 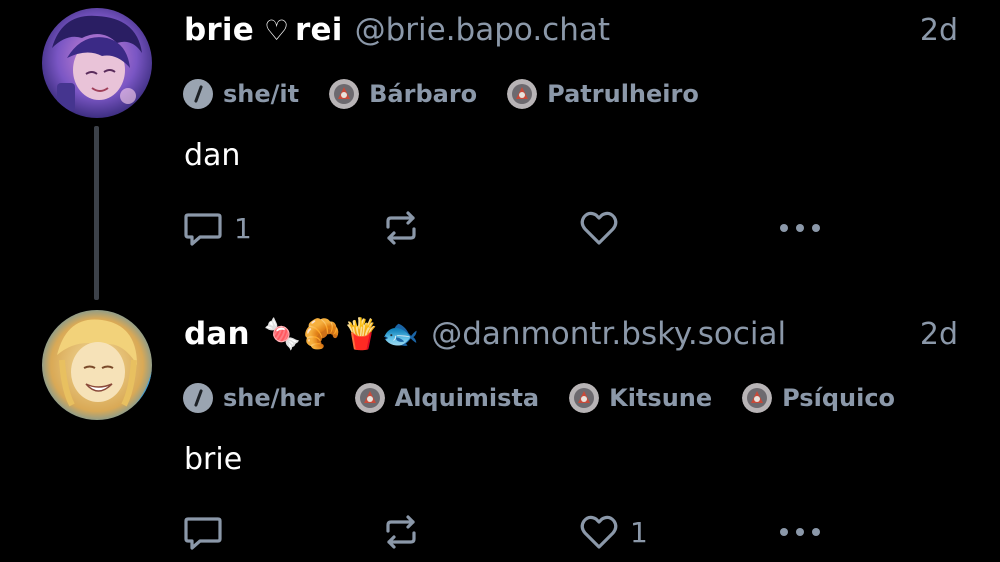 I want to click on reply-button, so click(x=208, y=532).